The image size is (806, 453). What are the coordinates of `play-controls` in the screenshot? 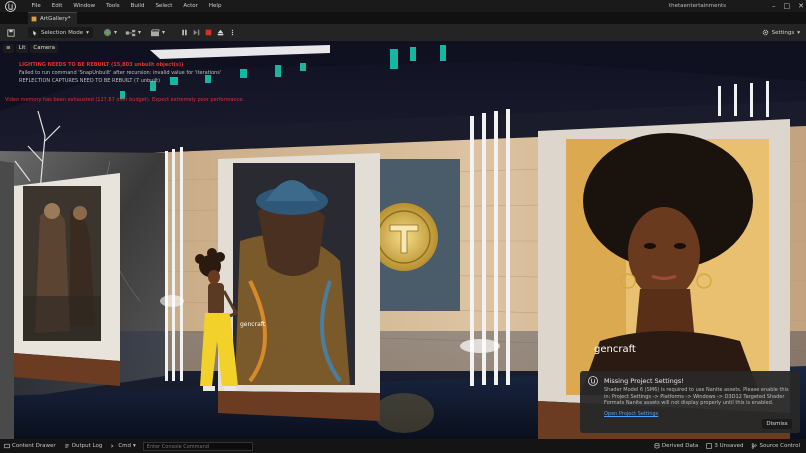 It's located at (208, 32).